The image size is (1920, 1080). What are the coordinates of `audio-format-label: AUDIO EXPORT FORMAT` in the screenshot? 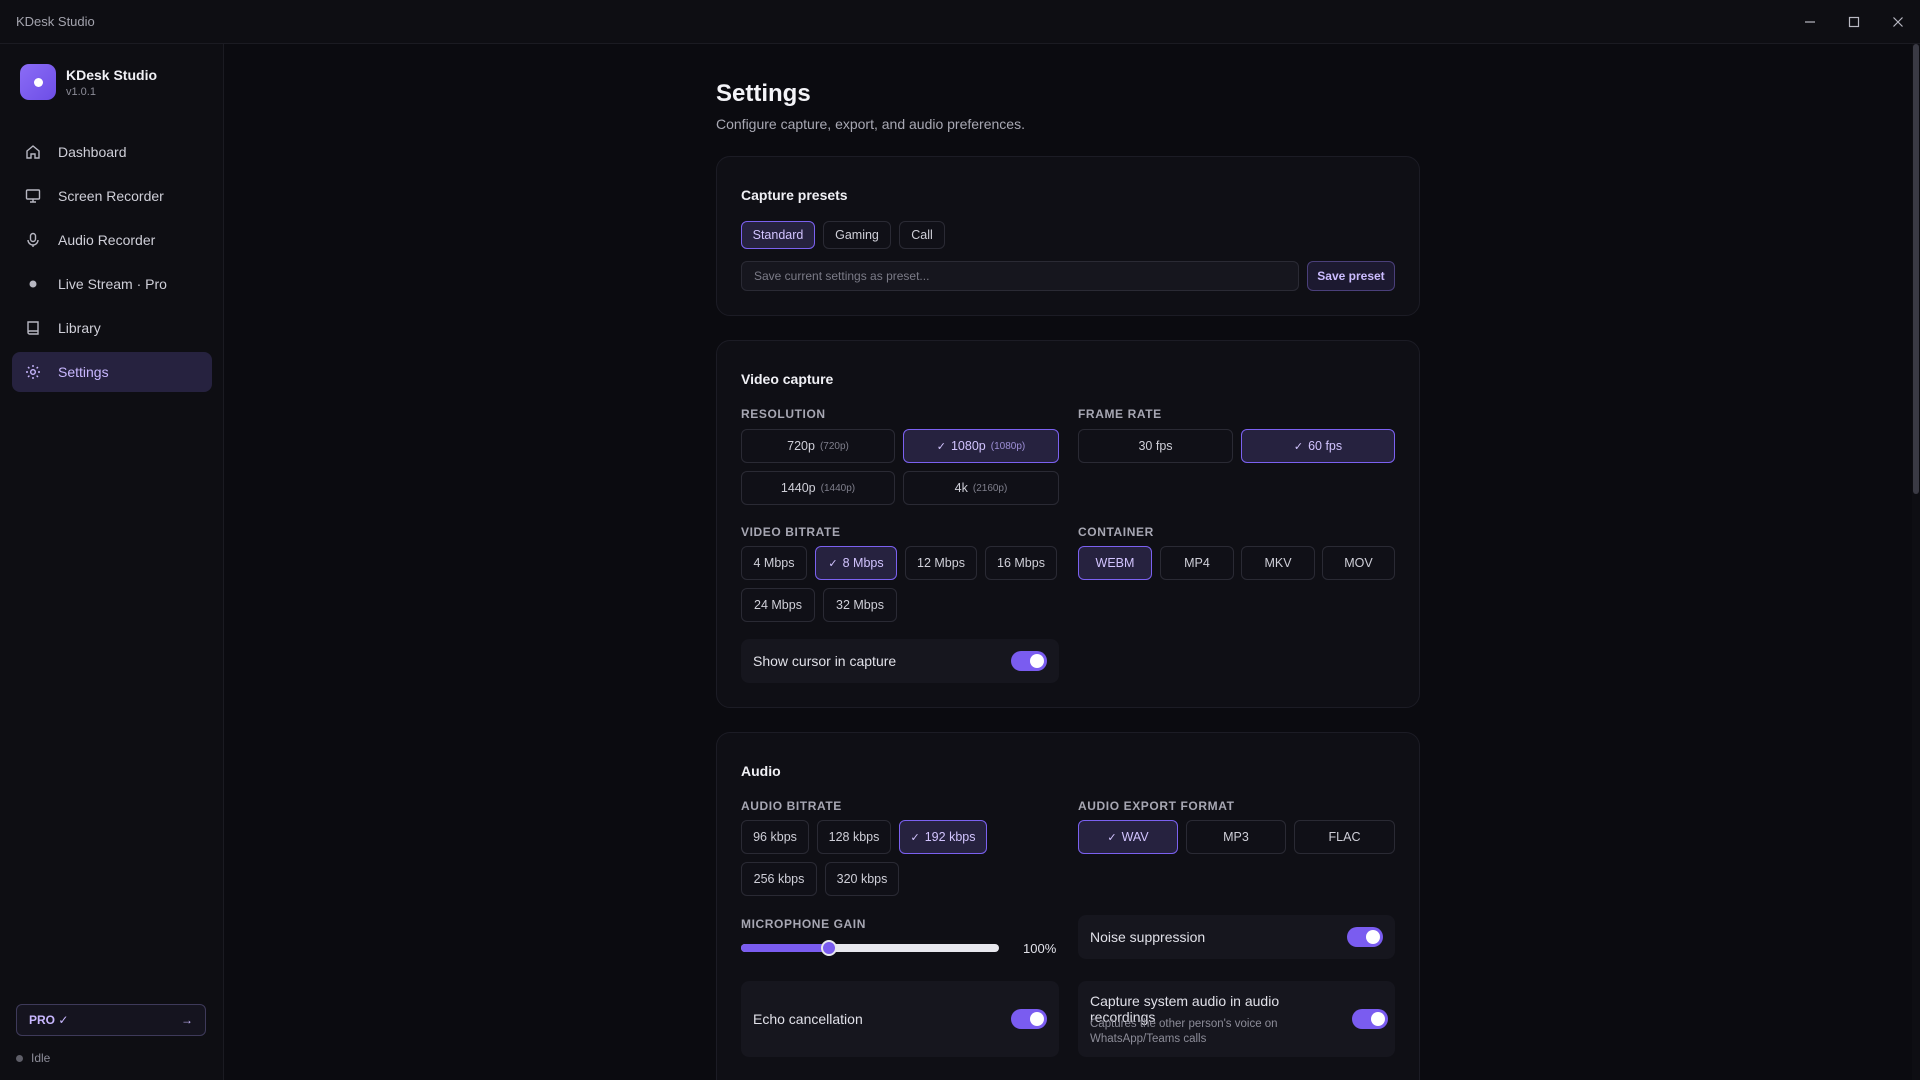 It's located at (1156, 806).